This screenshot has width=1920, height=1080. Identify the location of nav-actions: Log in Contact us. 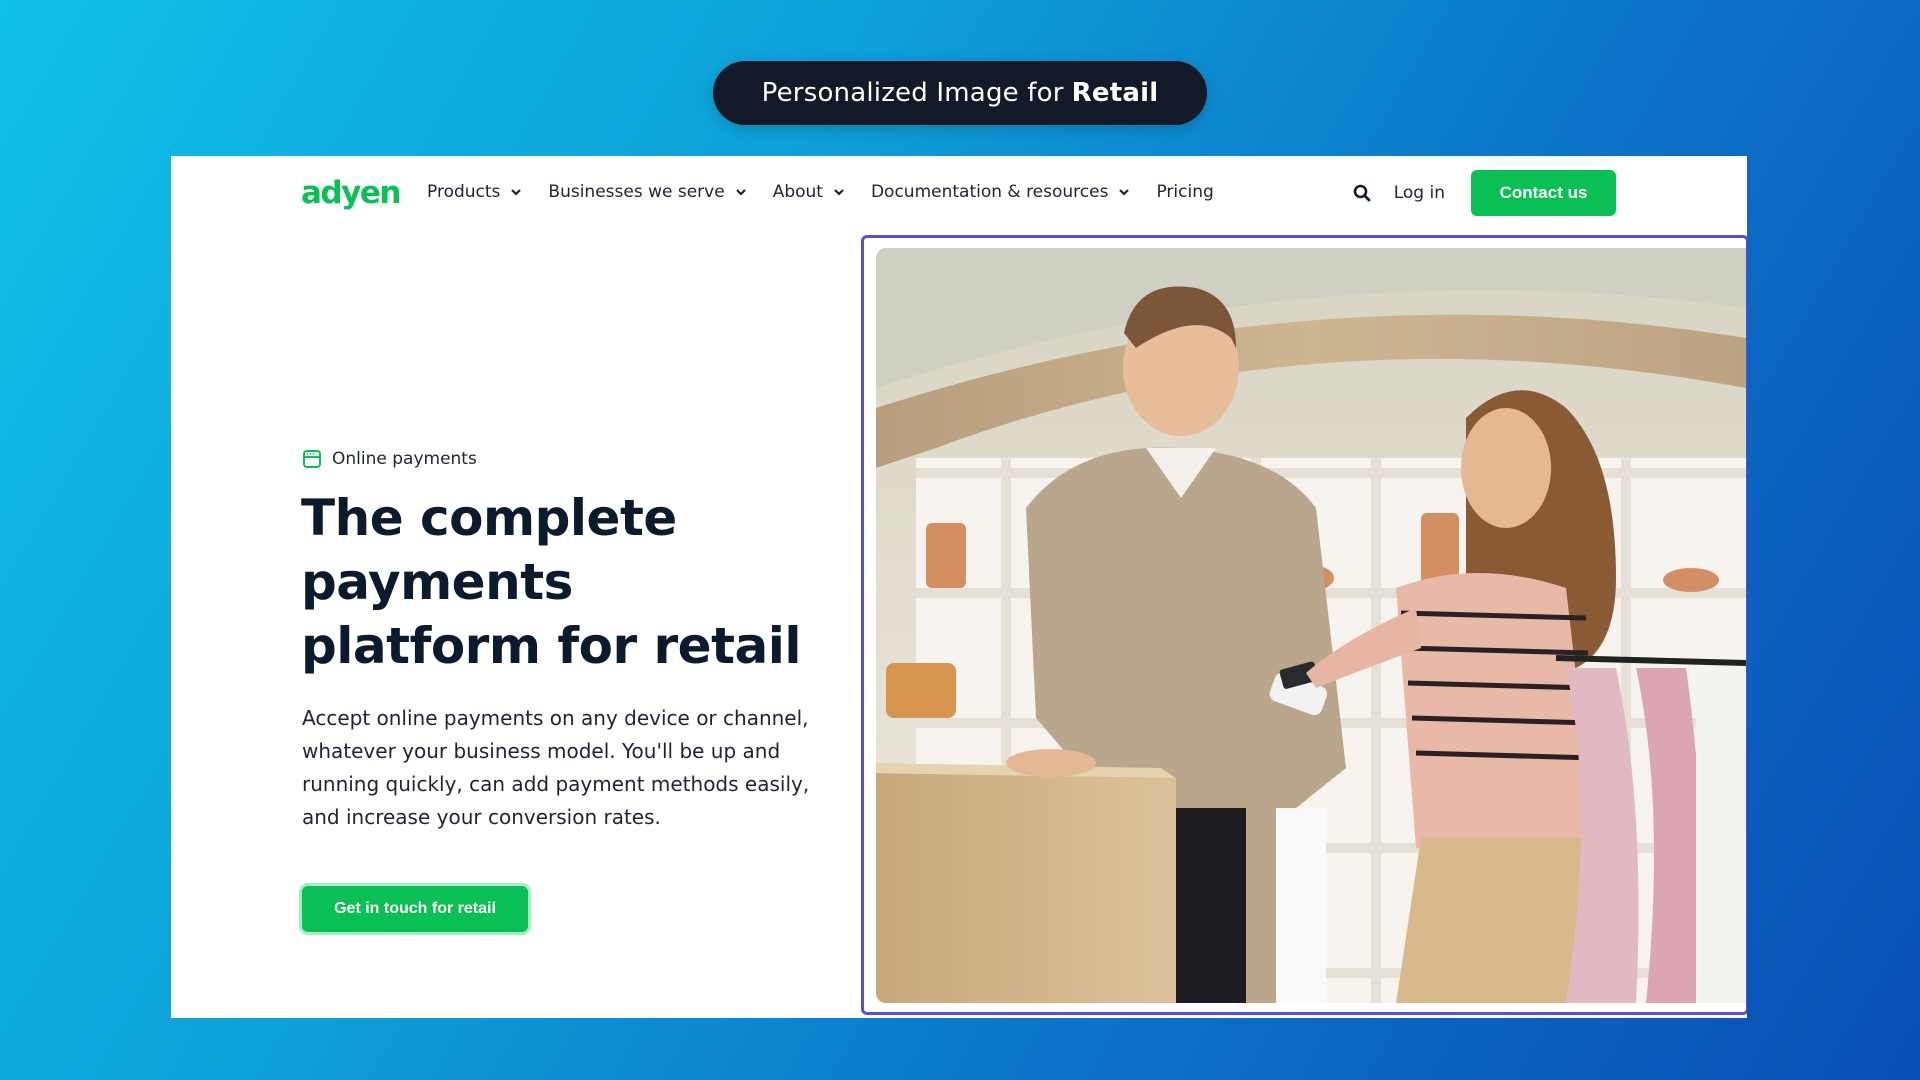
(1484, 193).